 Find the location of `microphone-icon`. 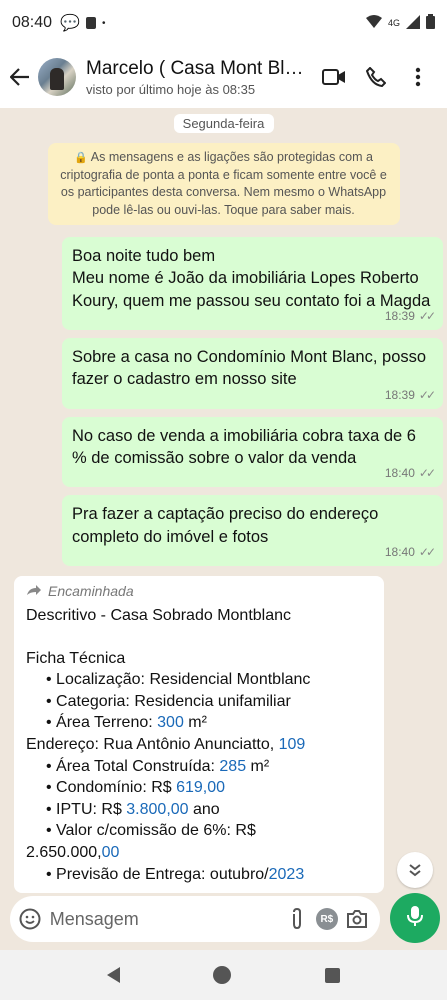

microphone-icon is located at coordinates (415, 918).